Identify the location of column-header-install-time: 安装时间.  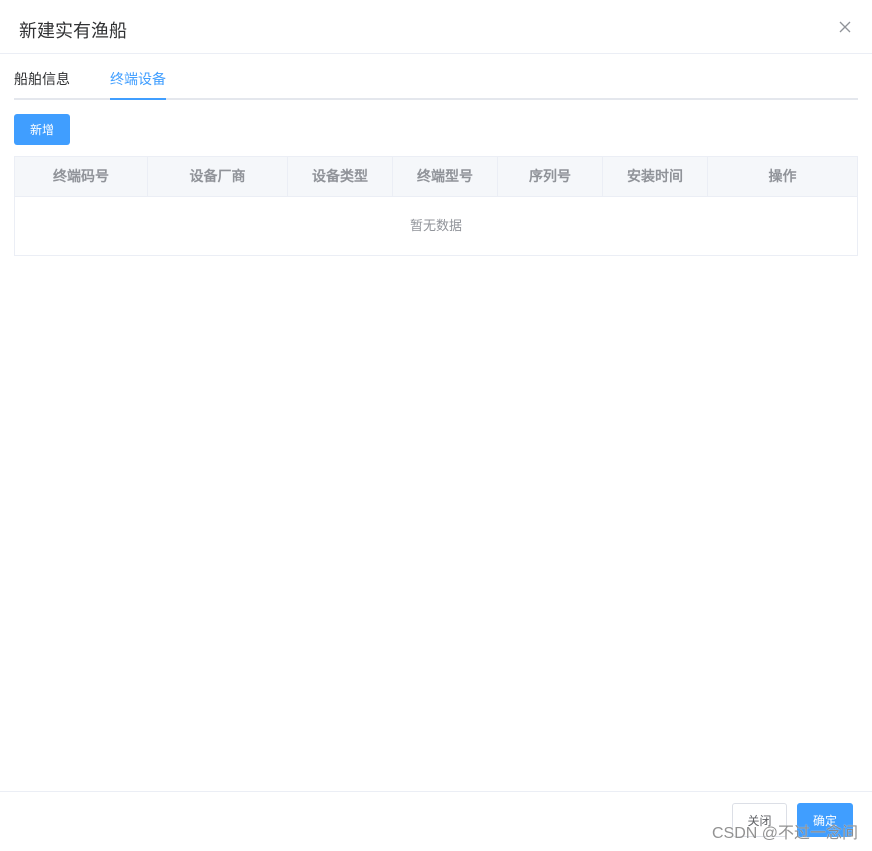
(655, 176).